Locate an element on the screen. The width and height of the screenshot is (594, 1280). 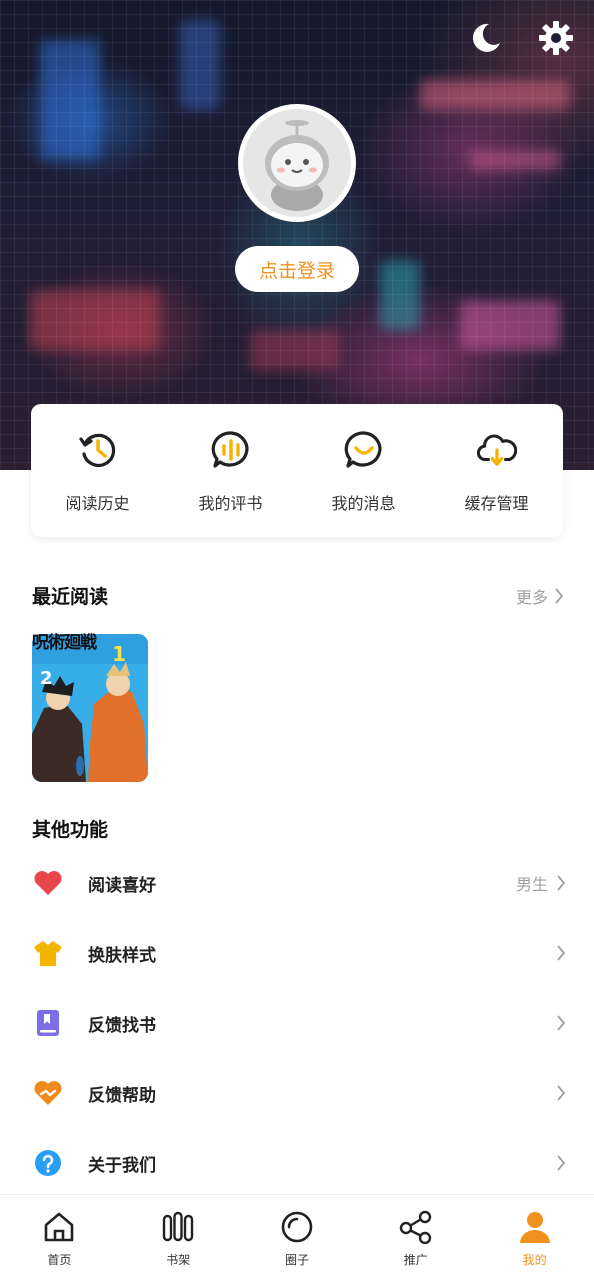
gear-icon is located at coordinates (556, 38).